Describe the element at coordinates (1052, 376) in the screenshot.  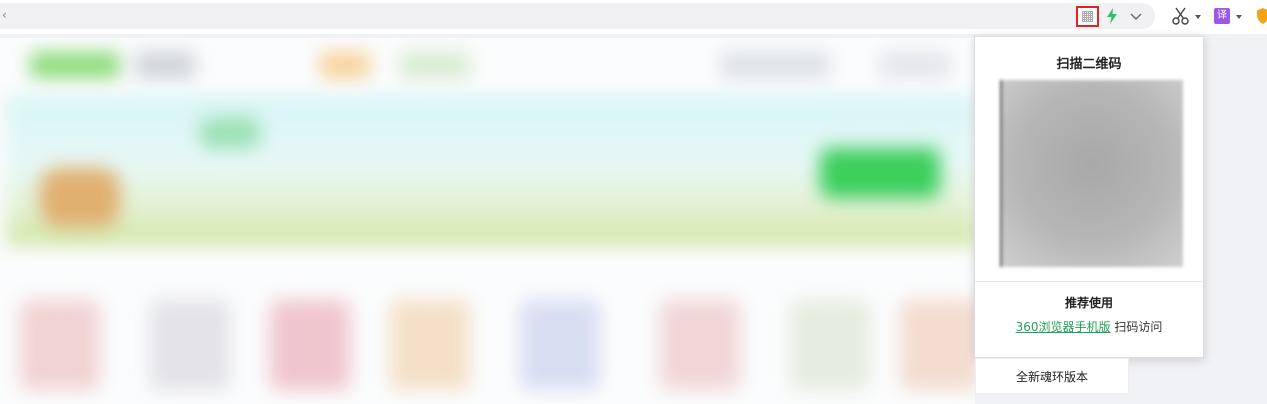
I see `dropdown-item: 全新魂环版本` at that location.